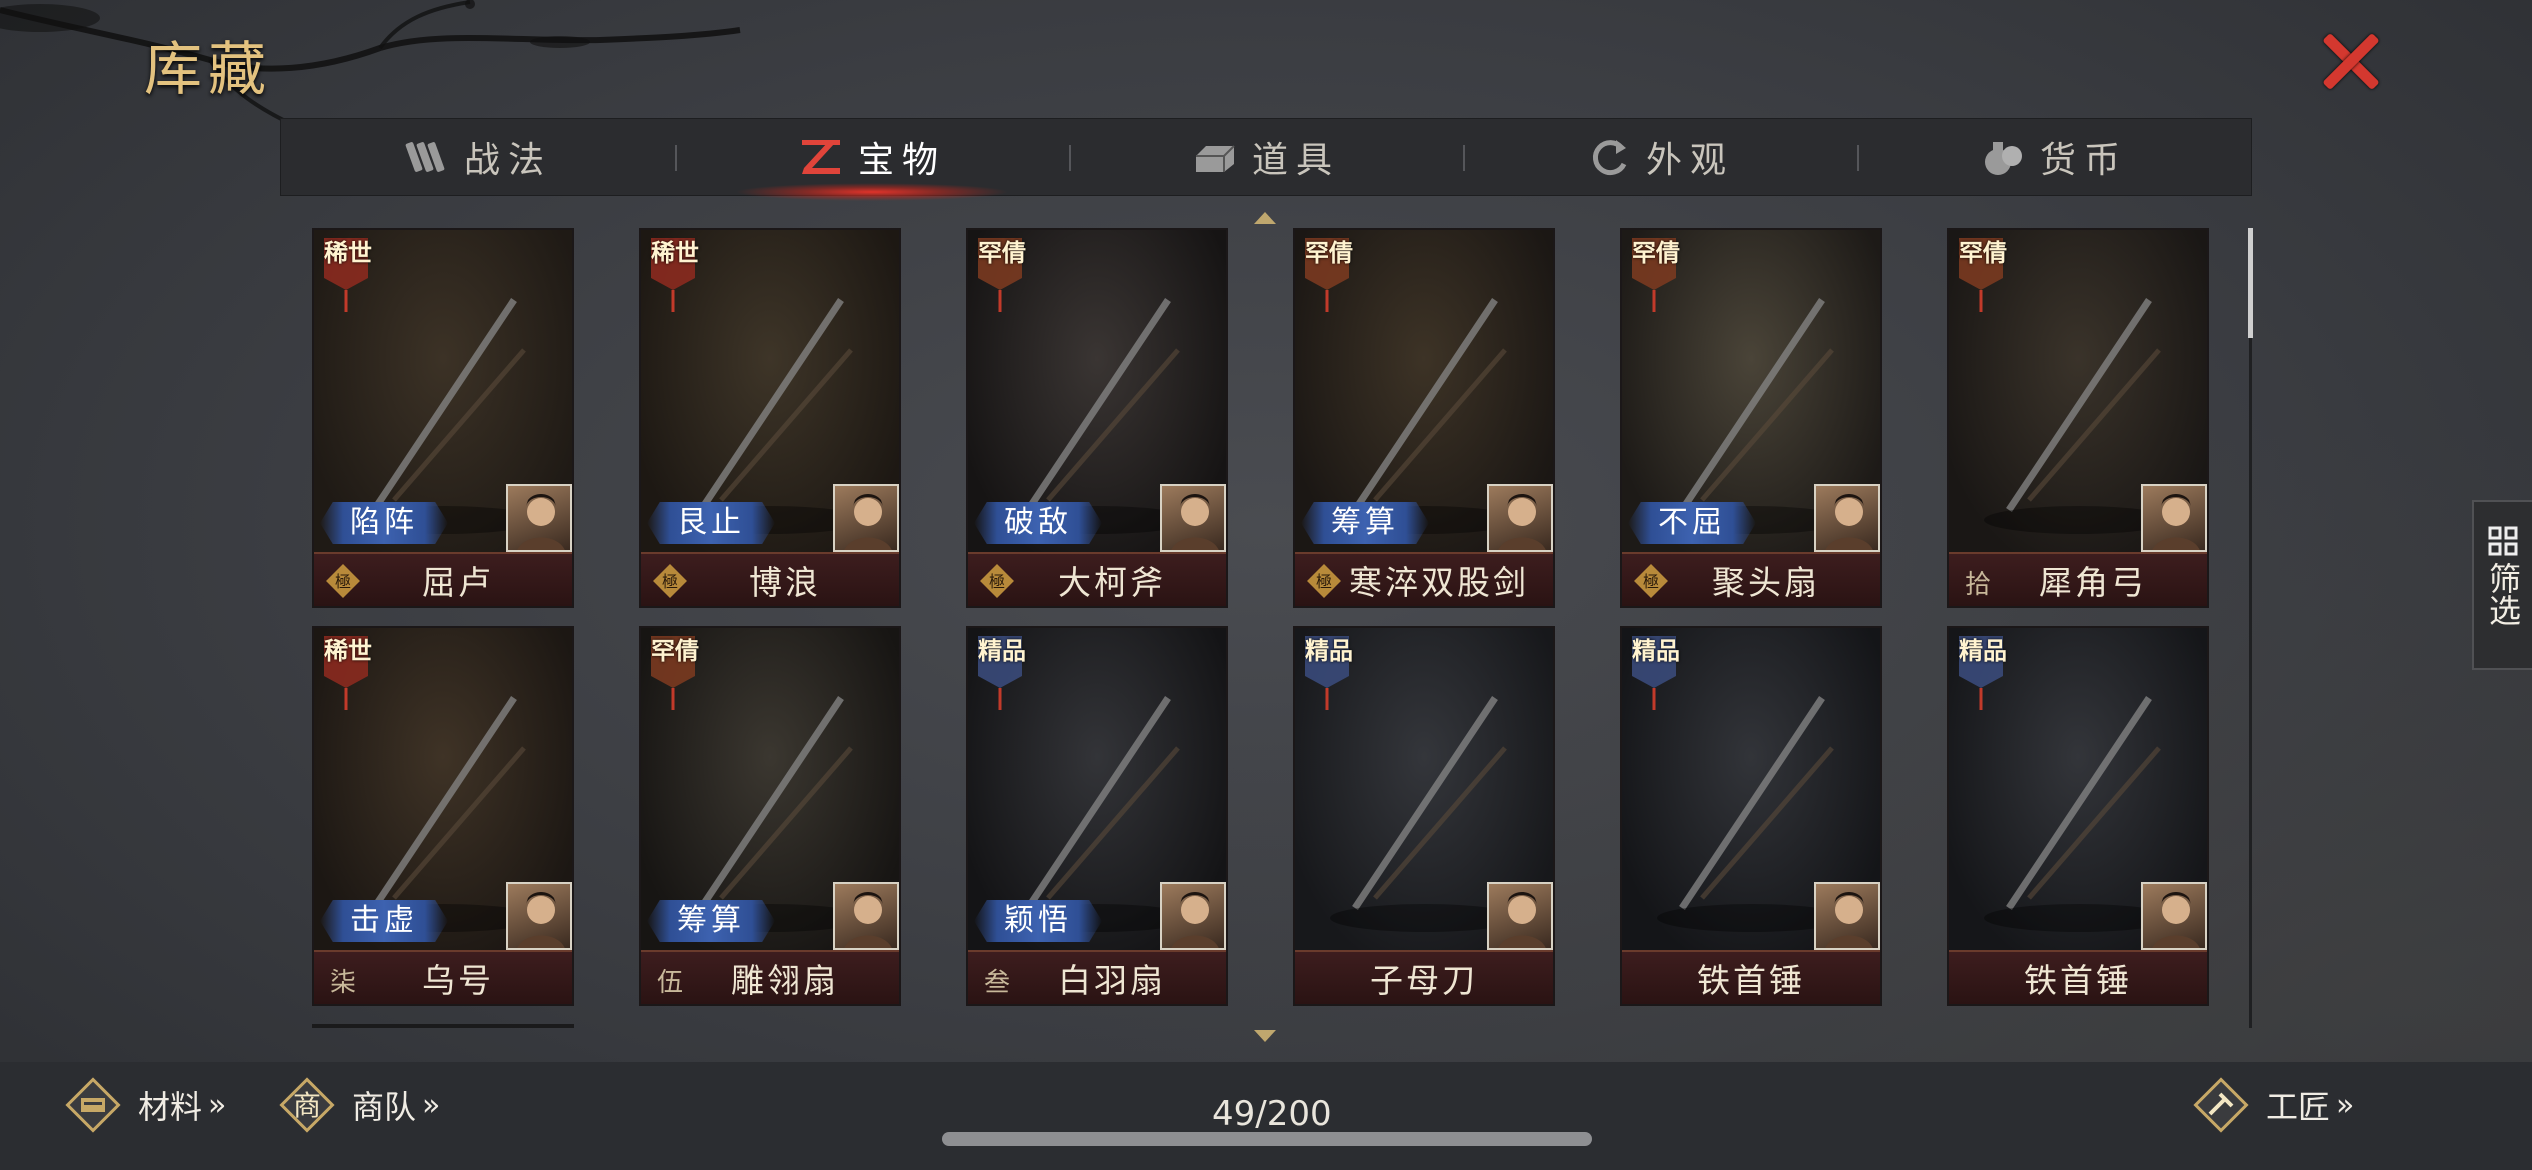  I want to click on treasure-card: 罕倩 破敌 極大柯斧, so click(1097, 418).